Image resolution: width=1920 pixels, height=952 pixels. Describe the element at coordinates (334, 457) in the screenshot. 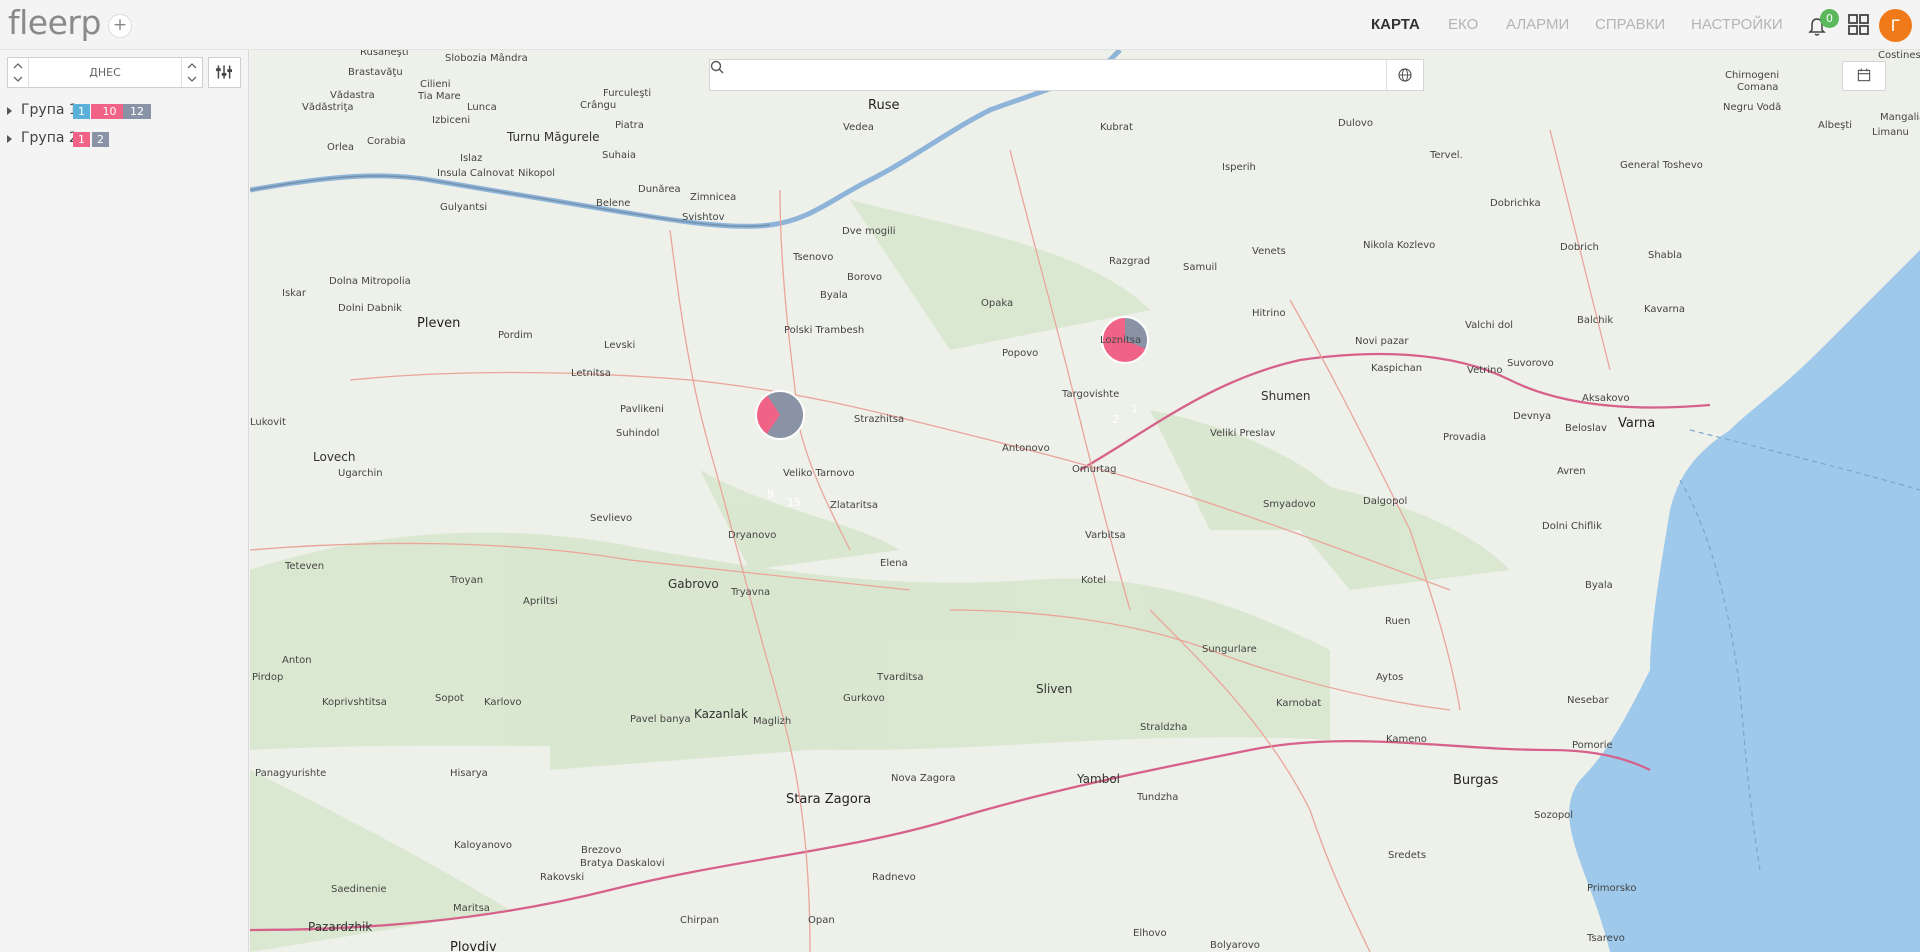

I see `place-label: Lovech` at that location.